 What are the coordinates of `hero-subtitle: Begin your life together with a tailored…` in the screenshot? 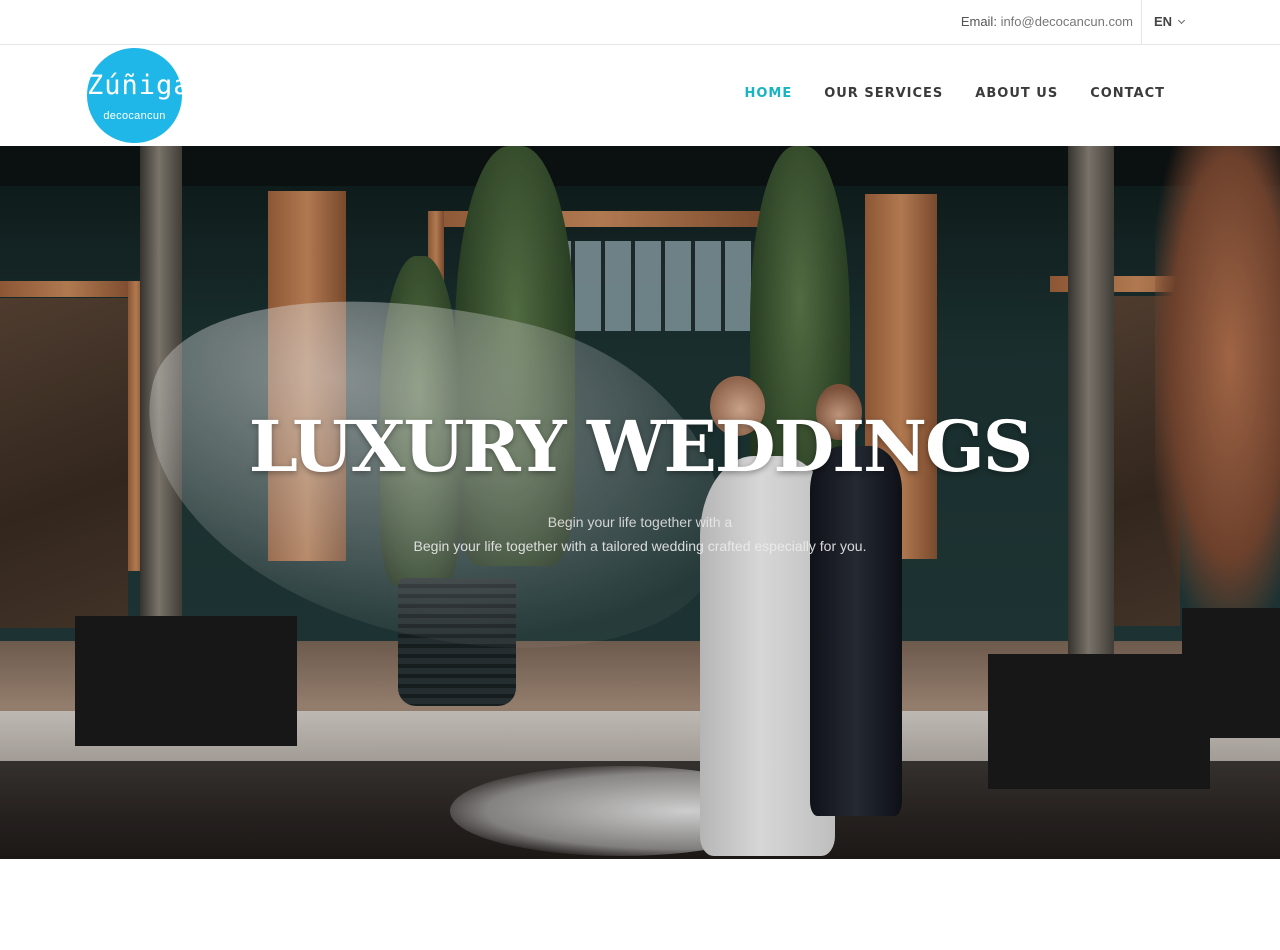 It's located at (640, 546).